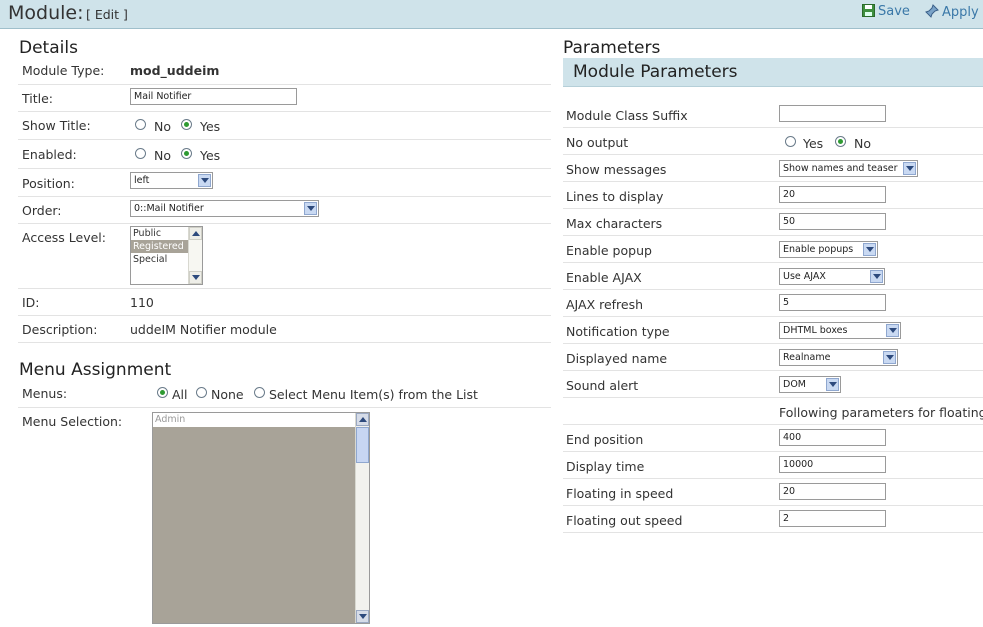 The width and height of the screenshot is (983, 627). I want to click on end-position-input, so click(832, 437).